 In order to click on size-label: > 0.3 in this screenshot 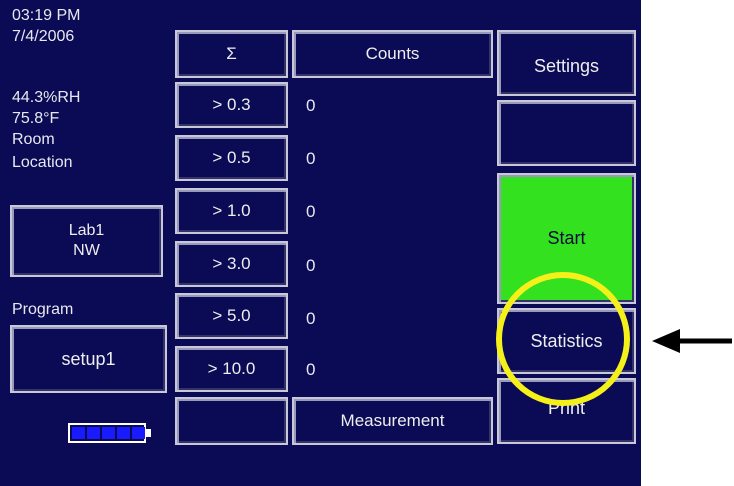, I will do `click(231, 104)`.